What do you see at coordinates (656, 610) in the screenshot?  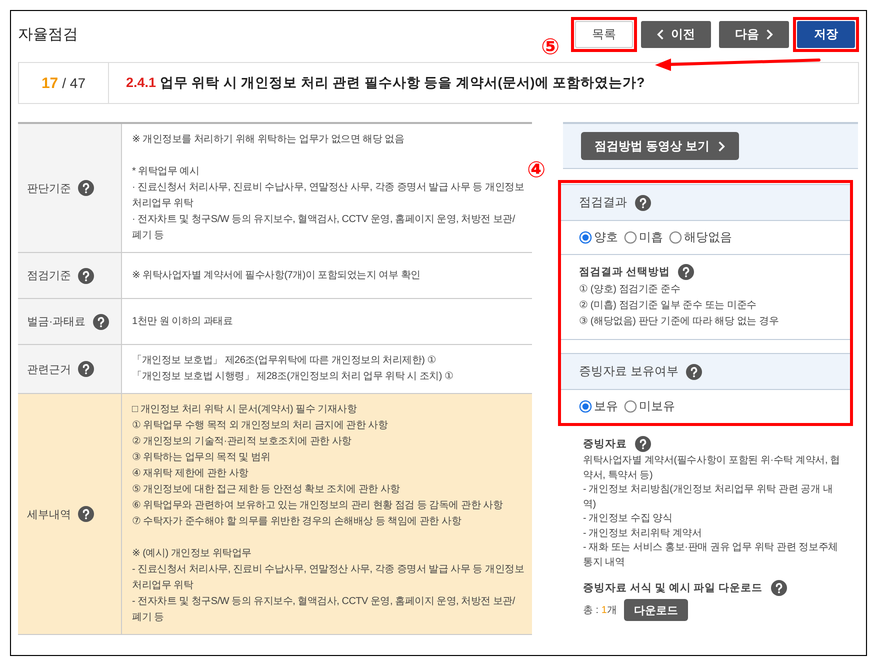 I see `download-button: 다운로드` at bounding box center [656, 610].